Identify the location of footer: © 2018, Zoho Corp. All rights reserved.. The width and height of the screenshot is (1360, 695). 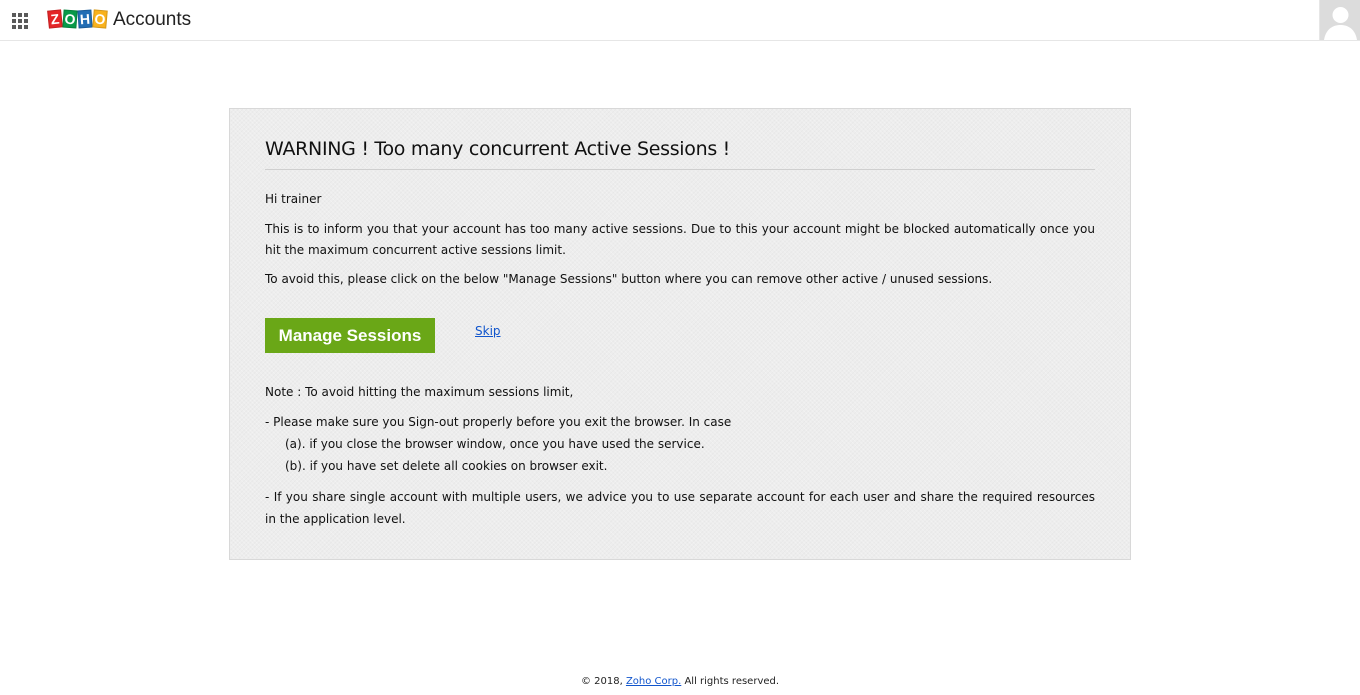
(680, 681).